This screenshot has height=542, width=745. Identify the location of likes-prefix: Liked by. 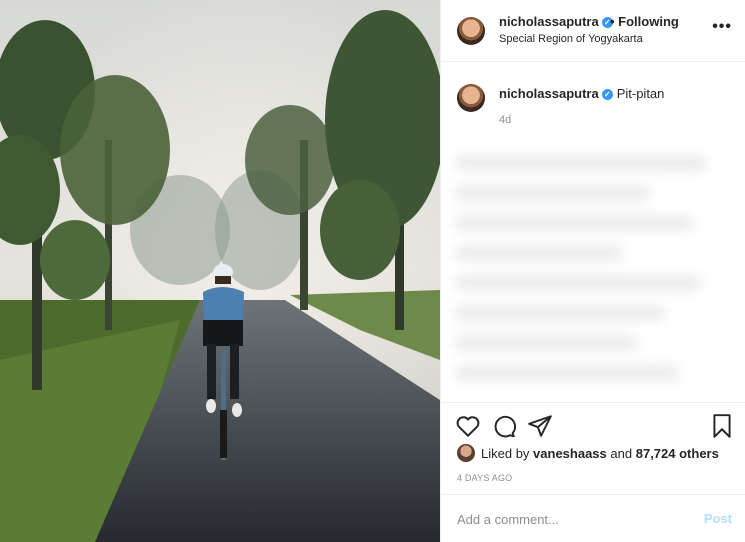
(505, 453).